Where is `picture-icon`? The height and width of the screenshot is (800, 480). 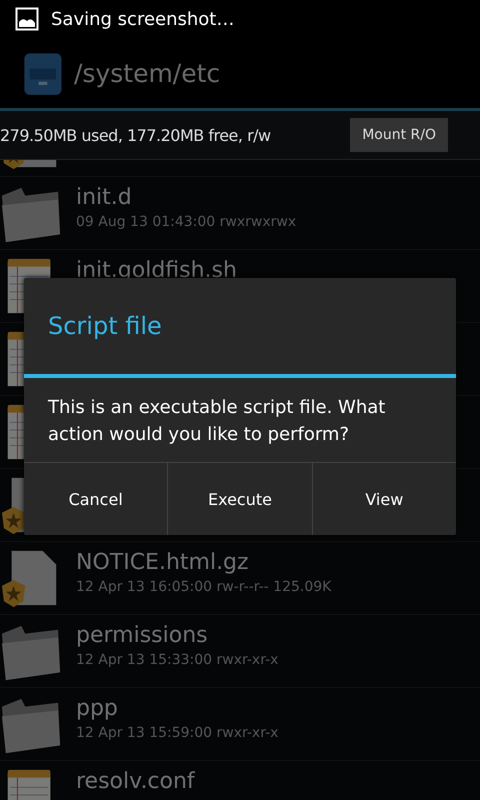 picture-icon is located at coordinates (27, 19).